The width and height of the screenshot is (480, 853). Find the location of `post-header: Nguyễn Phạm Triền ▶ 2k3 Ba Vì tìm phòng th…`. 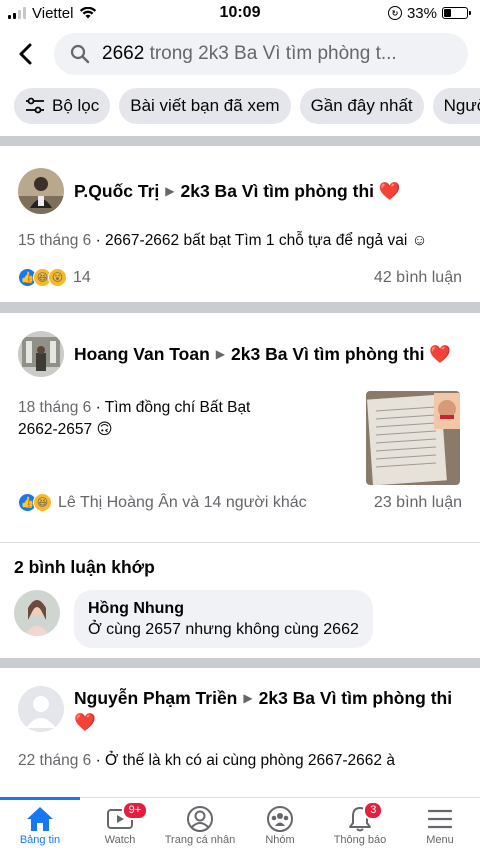

post-header: Nguyễn Phạm Triền ▶ 2k3 Ba Vì tìm phòng th… is located at coordinates (240, 710).